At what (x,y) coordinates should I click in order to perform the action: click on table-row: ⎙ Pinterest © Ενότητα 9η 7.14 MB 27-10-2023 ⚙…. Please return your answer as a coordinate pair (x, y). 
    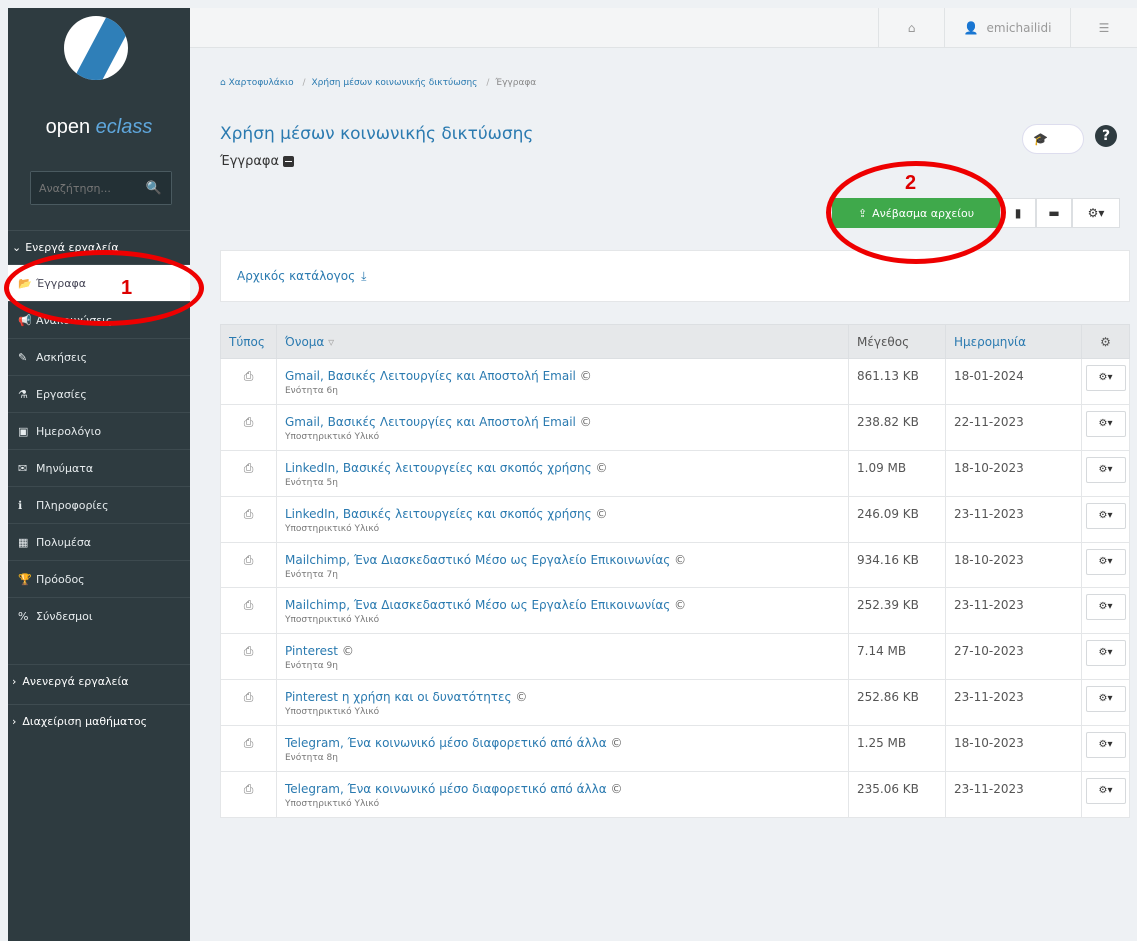
    Looking at the image, I should click on (675, 657).